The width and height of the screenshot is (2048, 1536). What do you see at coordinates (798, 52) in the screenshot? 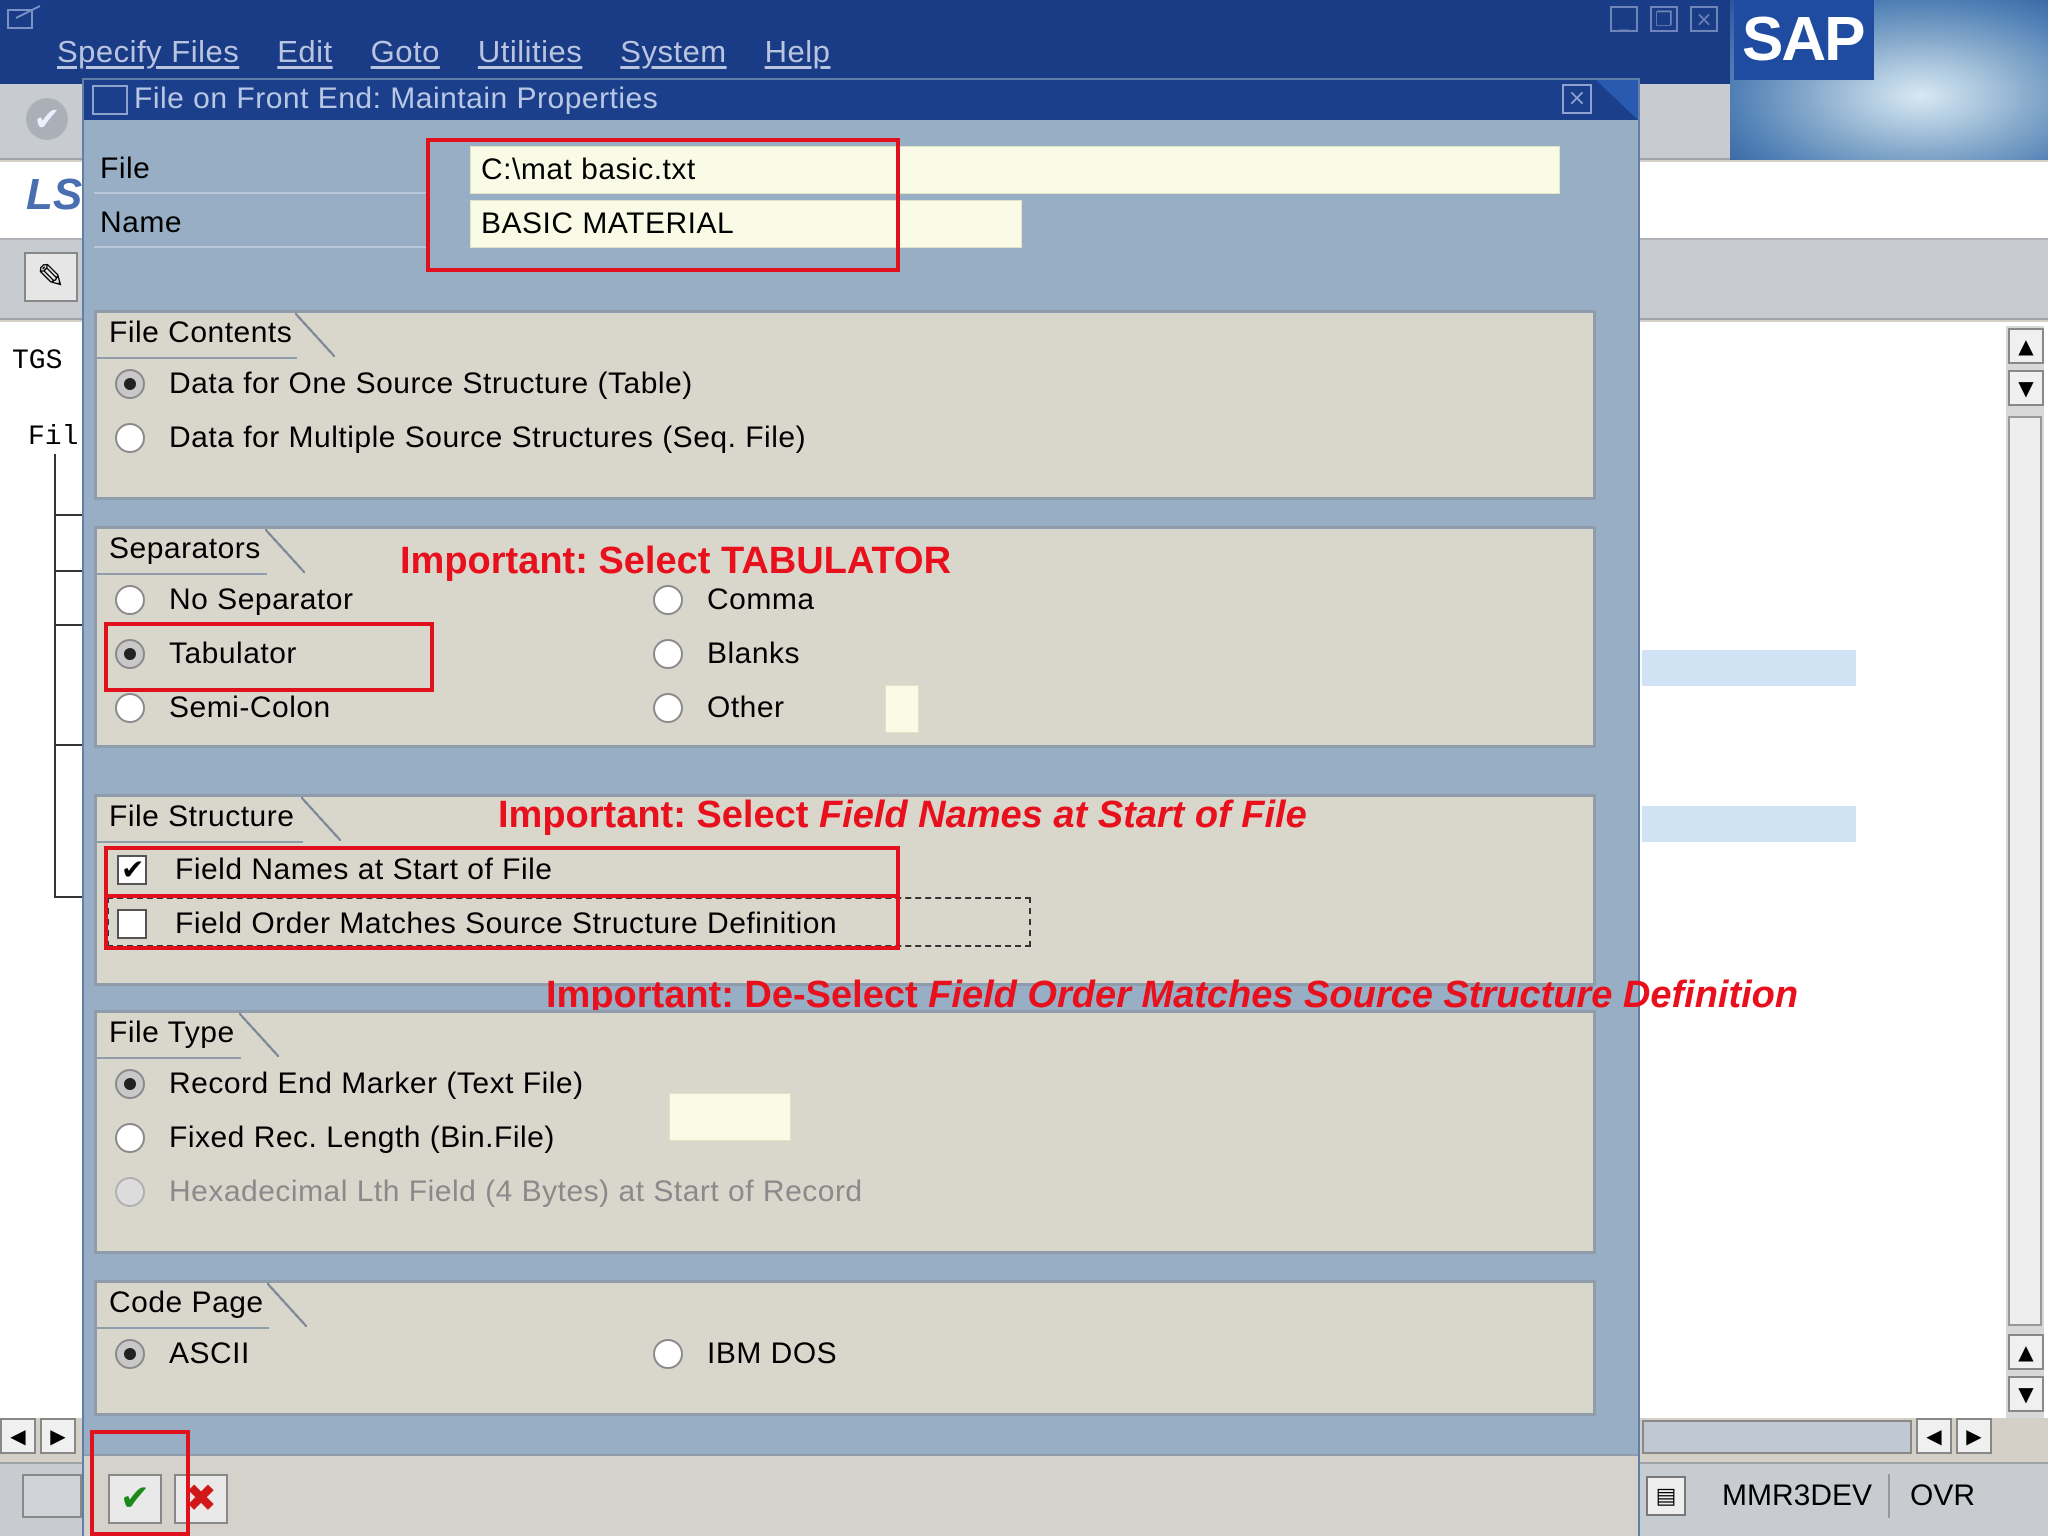
I see `menu-help: Help` at bounding box center [798, 52].